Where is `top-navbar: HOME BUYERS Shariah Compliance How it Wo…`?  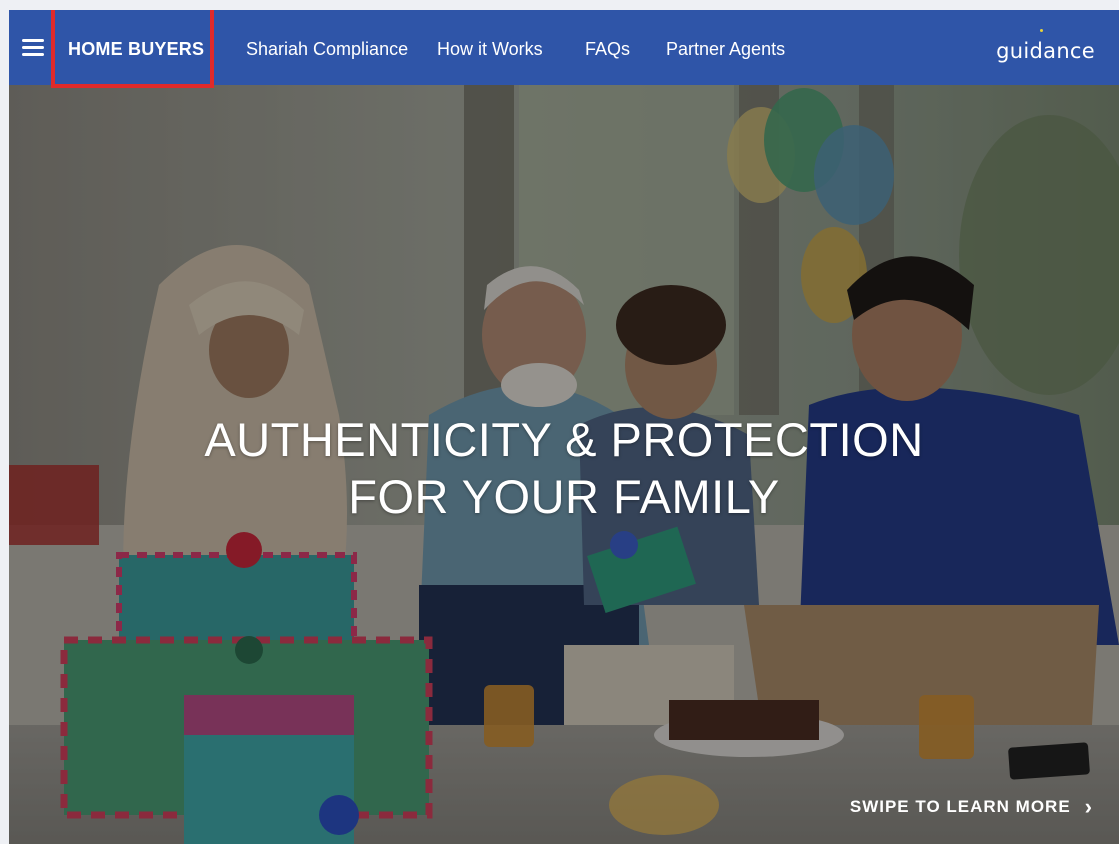
top-navbar: HOME BUYERS Shariah Compliance How it Wo… is located at coordinates (564, 47).